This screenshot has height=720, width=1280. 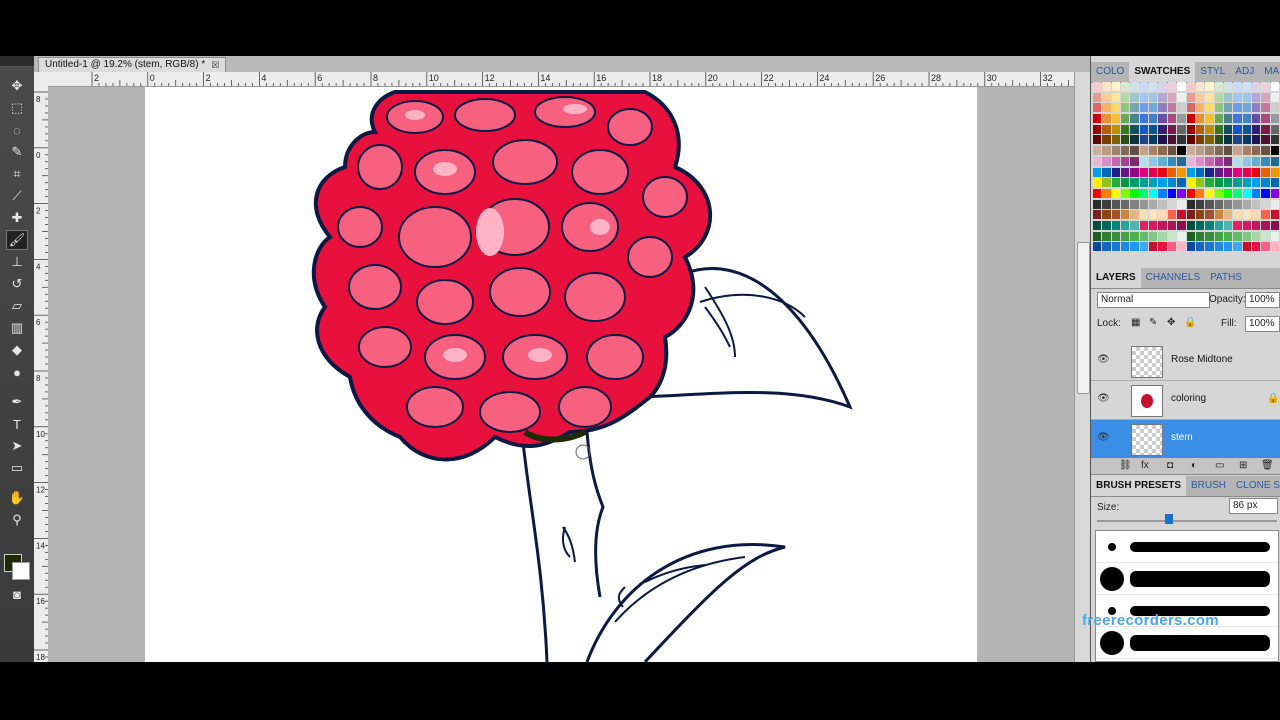 What do you see at coordinates (17, 424) in the screenshot?
I see `type-tool-icon: T` at bounding box center [17, 424].